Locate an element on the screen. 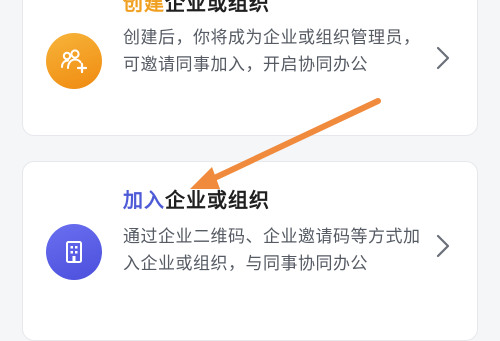  card-description: 创建后，你将成为企业或组织管理员，可邀请同事加入，开启协同办公 is located at coordinates (272, 51).